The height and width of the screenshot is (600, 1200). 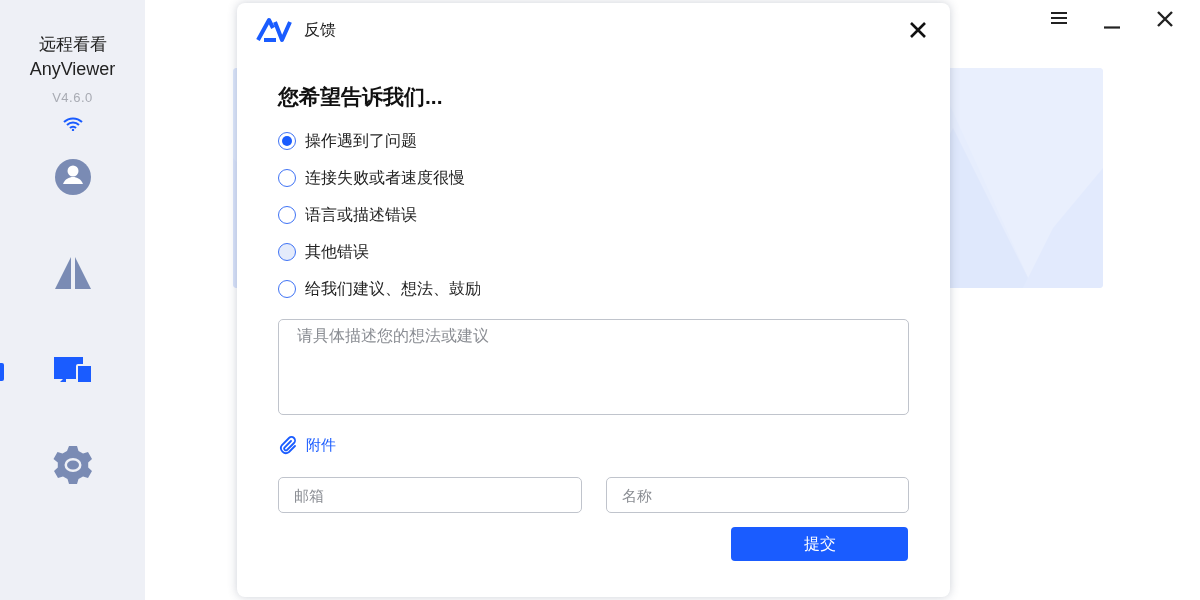 What do you see at coordinates (320, 29) in the screenshot?
I see `dialog-title: 反馈` at bounding box center [320, 29].